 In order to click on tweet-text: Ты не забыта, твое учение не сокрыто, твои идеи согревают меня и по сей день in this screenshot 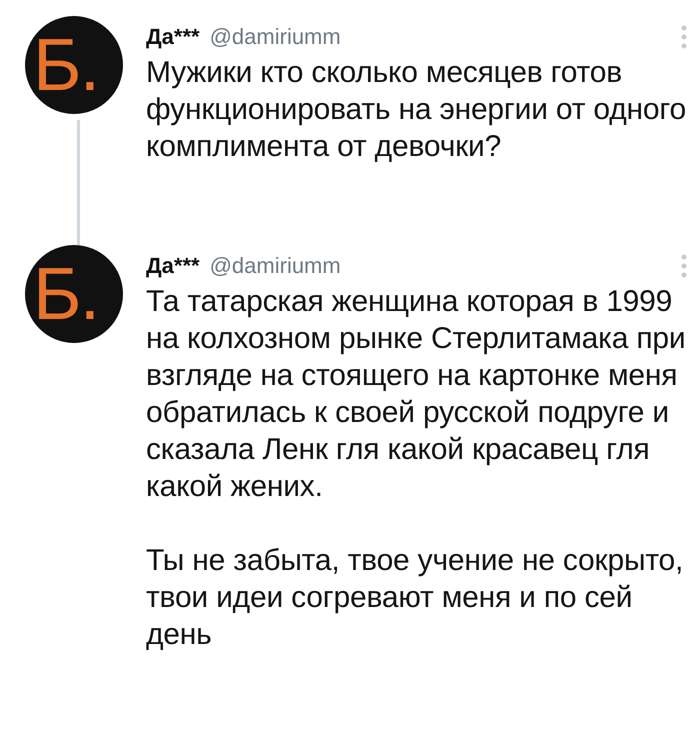, I will do `click(415, 598)`.